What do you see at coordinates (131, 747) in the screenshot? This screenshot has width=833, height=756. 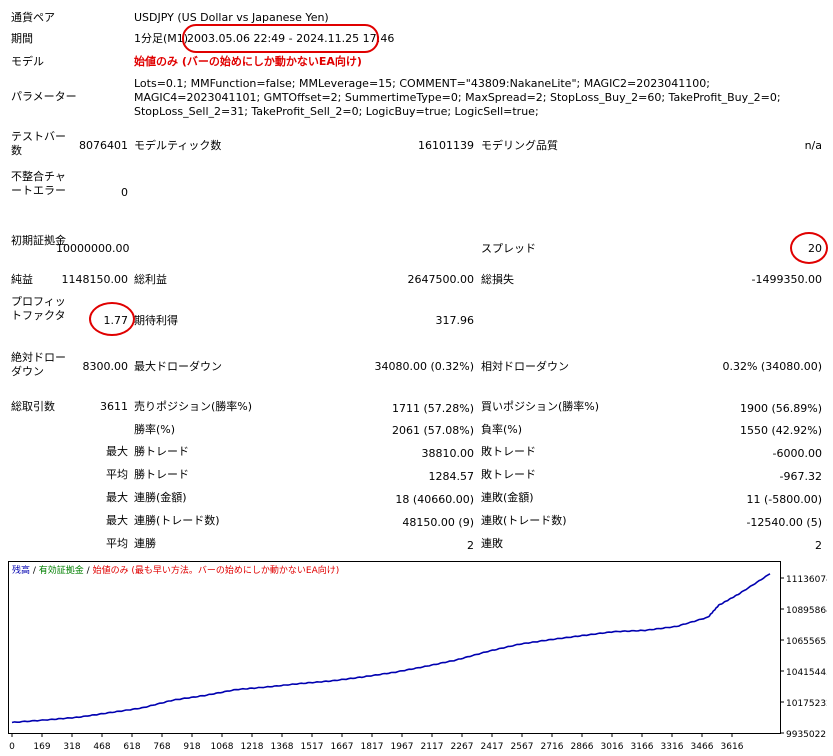 I see `x-tick-label: 618` at bounding box center [131, 747].